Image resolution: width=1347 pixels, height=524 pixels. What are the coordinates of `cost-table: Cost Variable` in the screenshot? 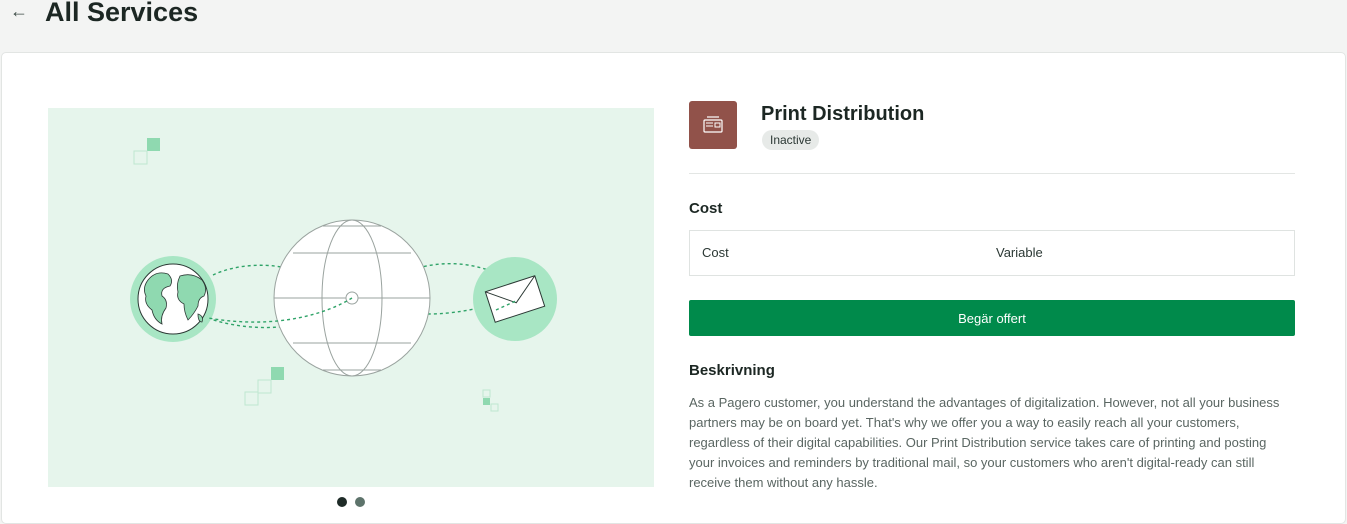 It's located at (992, 253).